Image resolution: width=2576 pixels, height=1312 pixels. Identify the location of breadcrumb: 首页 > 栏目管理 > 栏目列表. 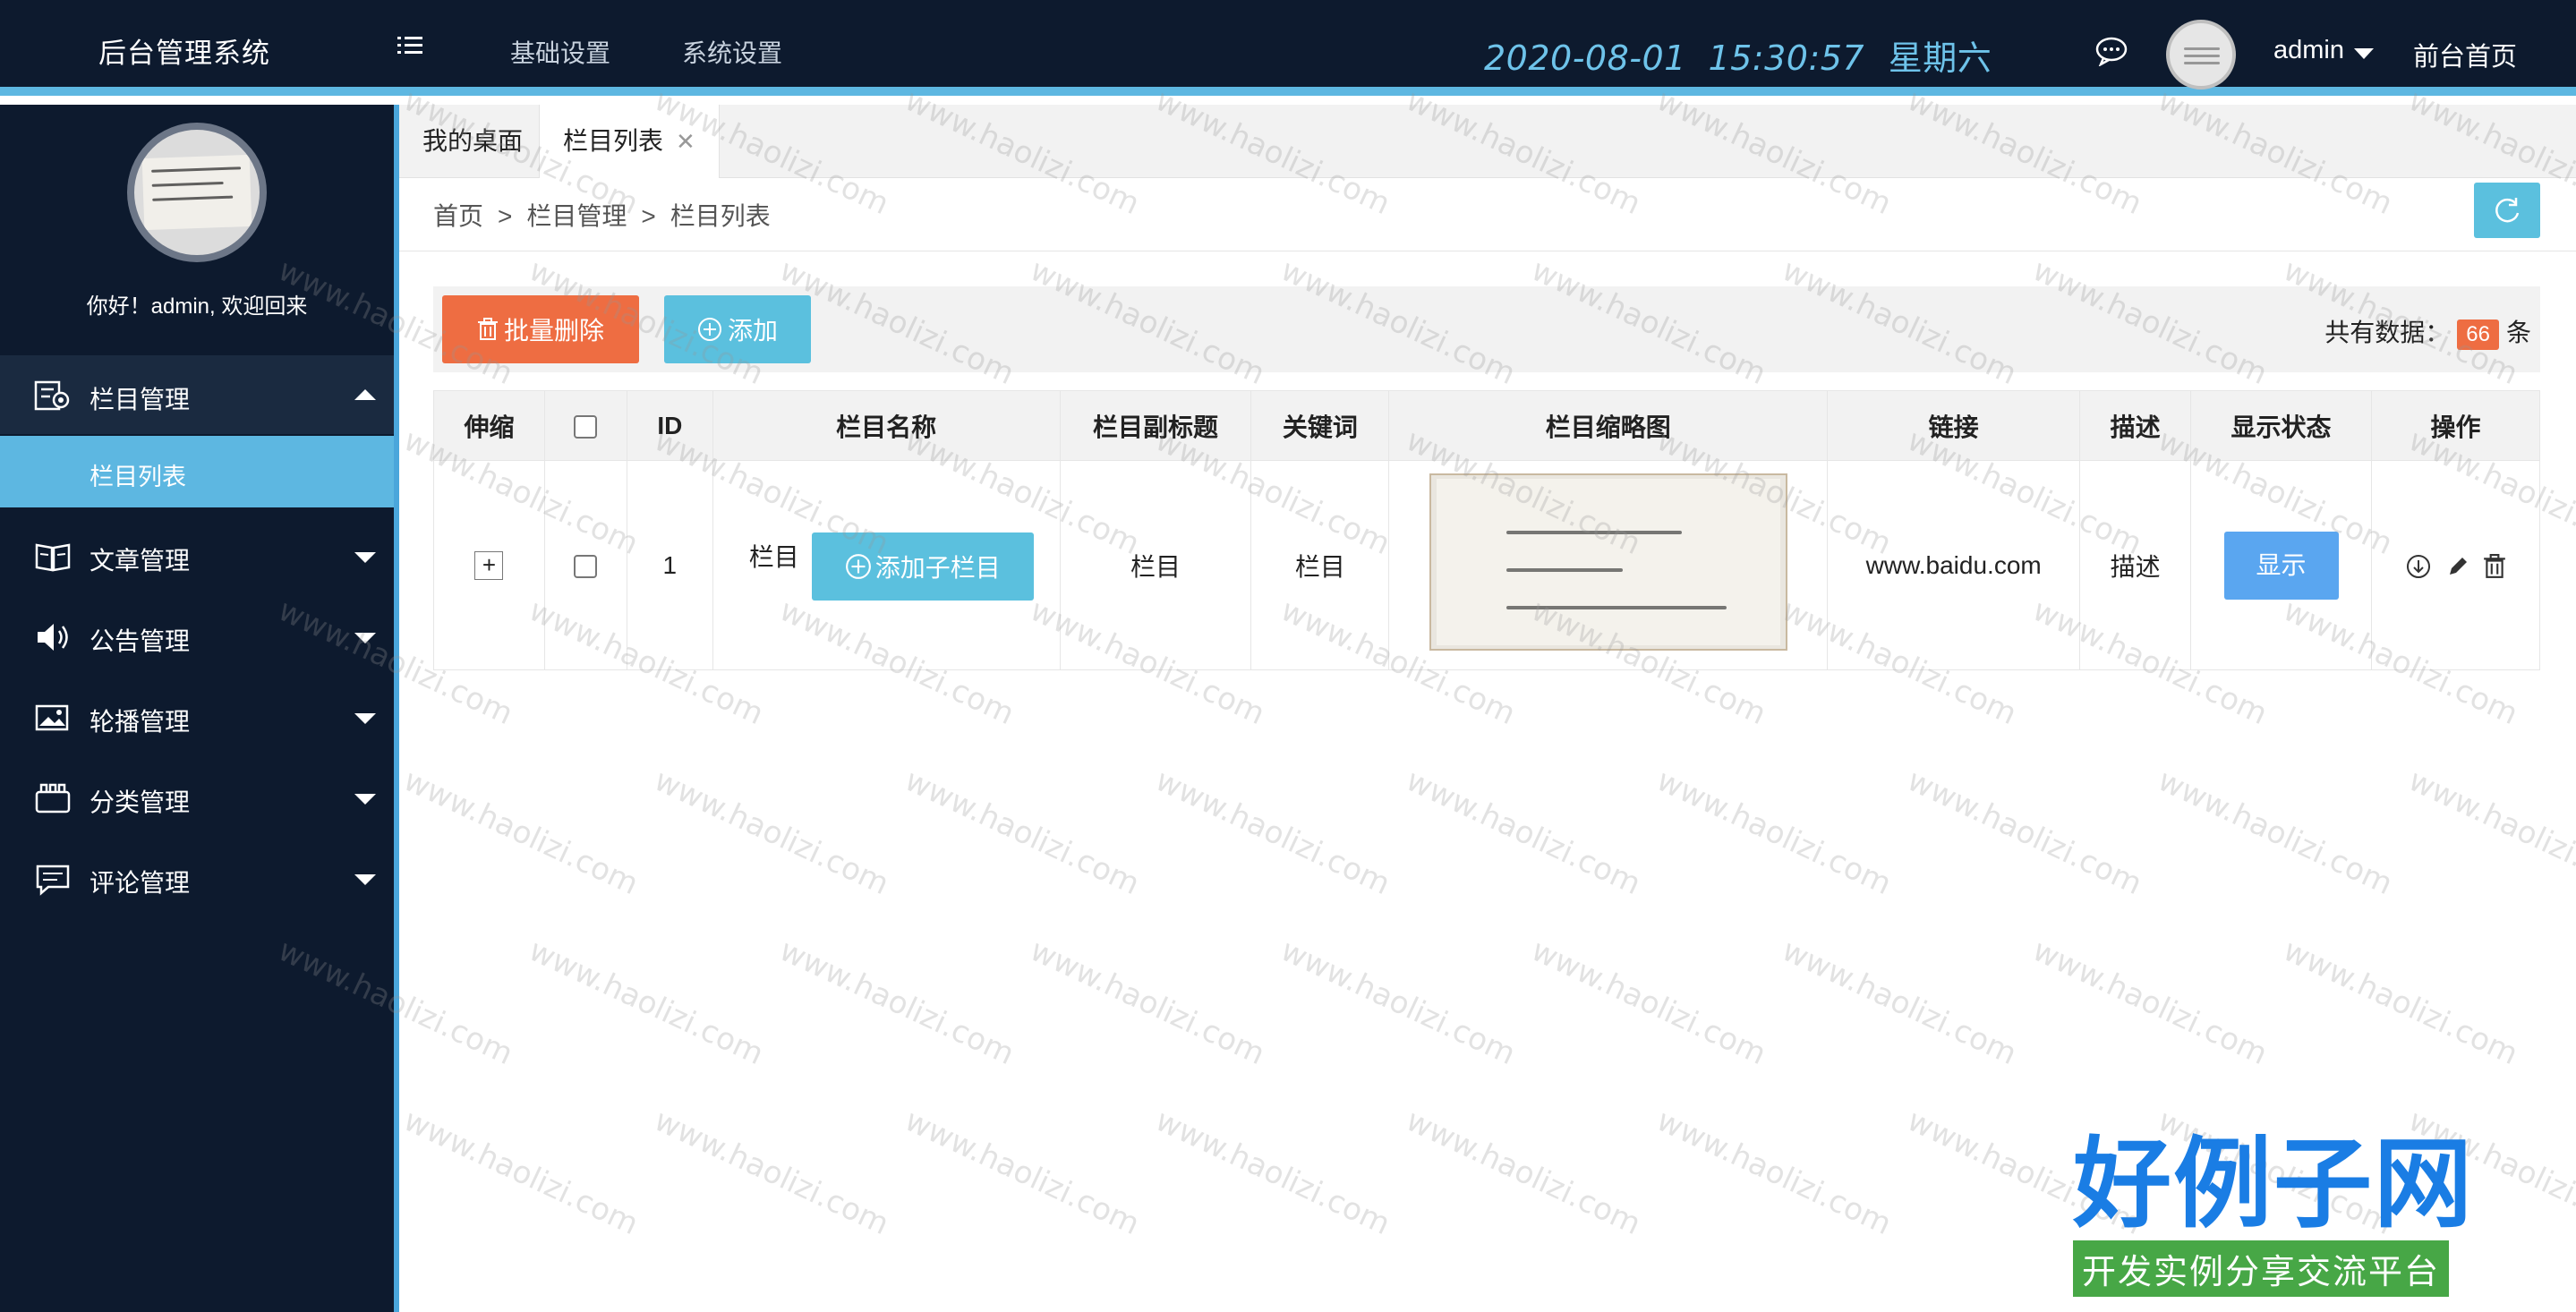
(602, 215).